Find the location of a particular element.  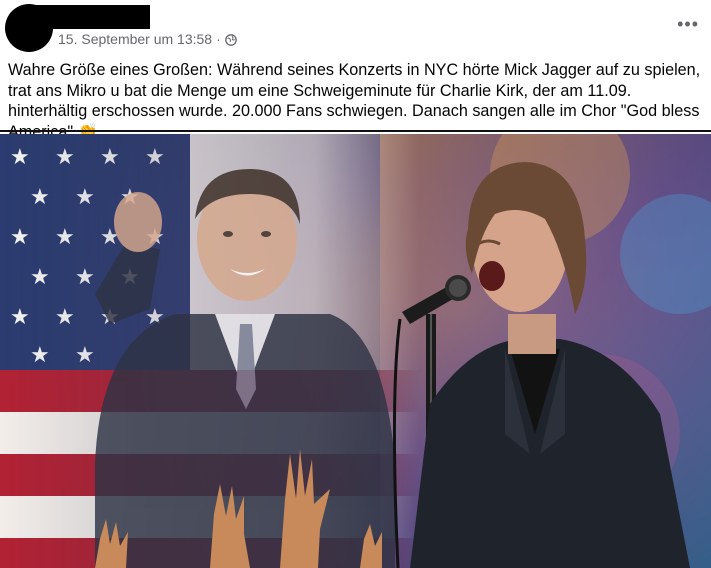

divider is located at coordinates (355, 131).